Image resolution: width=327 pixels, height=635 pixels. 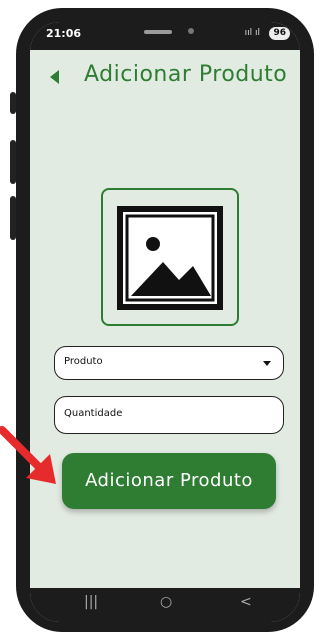 I want to click on product-image-picker, so click(x=170, y=257).